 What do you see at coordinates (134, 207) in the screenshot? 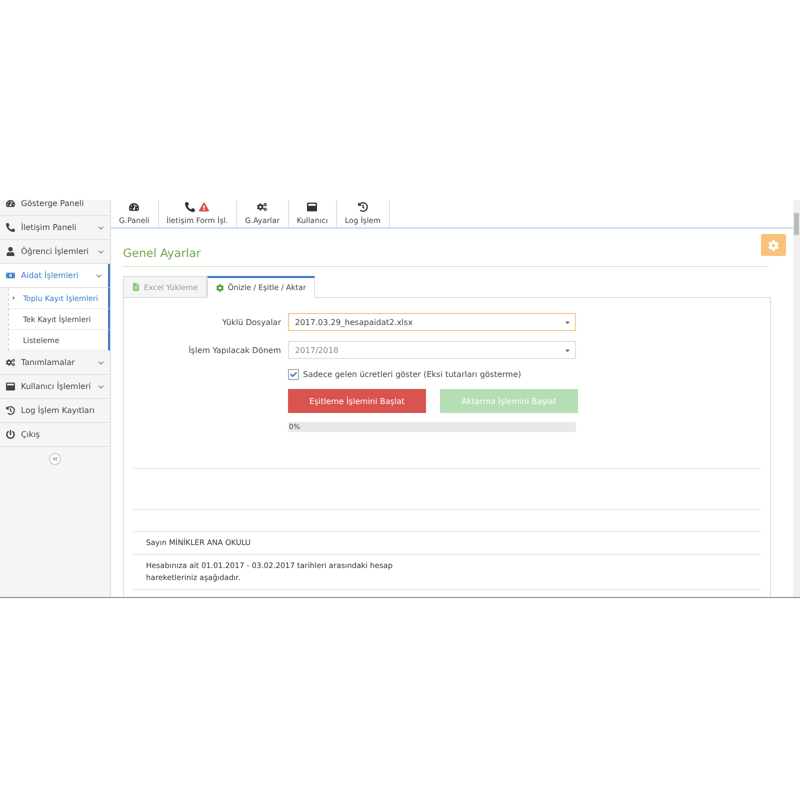
I see `gauge-icon` at bounding box center [134, 207].